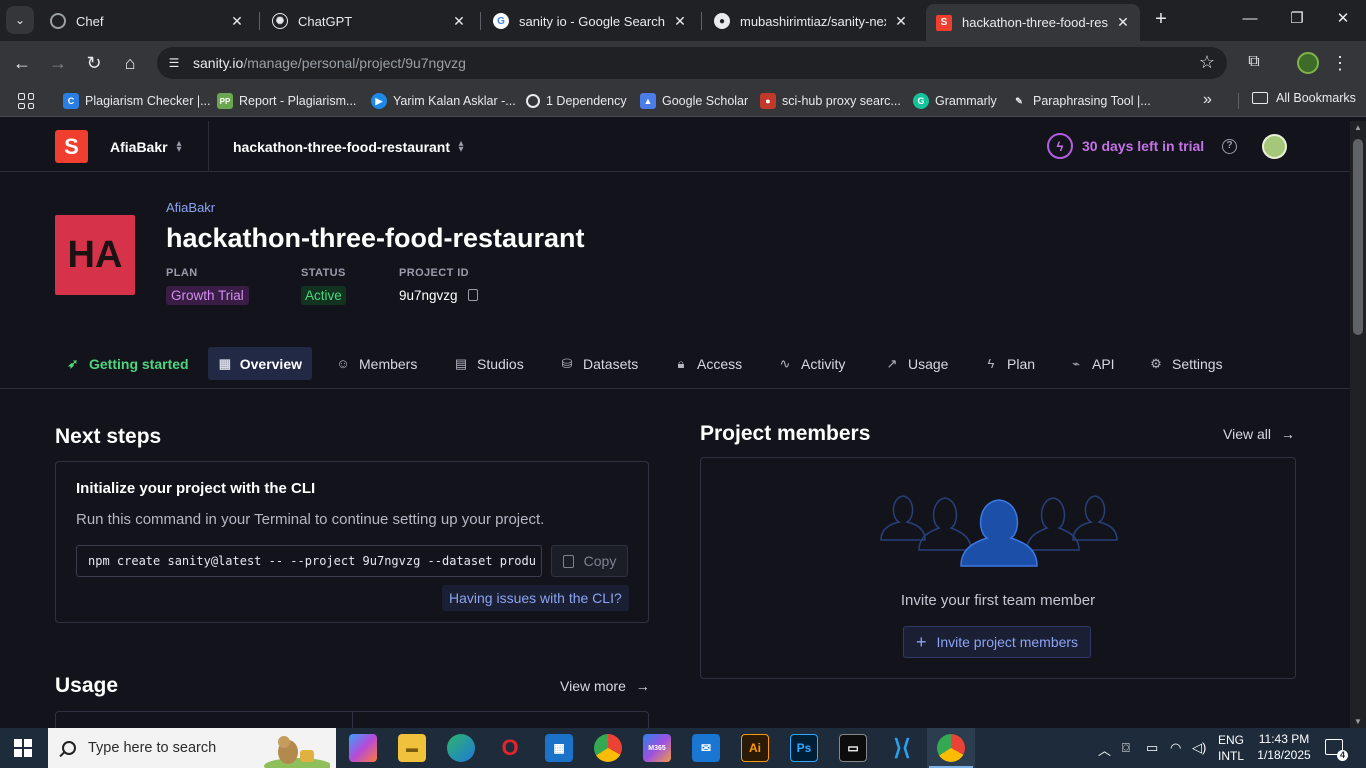  I want to click on minimize-window-button: —, so click(1250, 19).